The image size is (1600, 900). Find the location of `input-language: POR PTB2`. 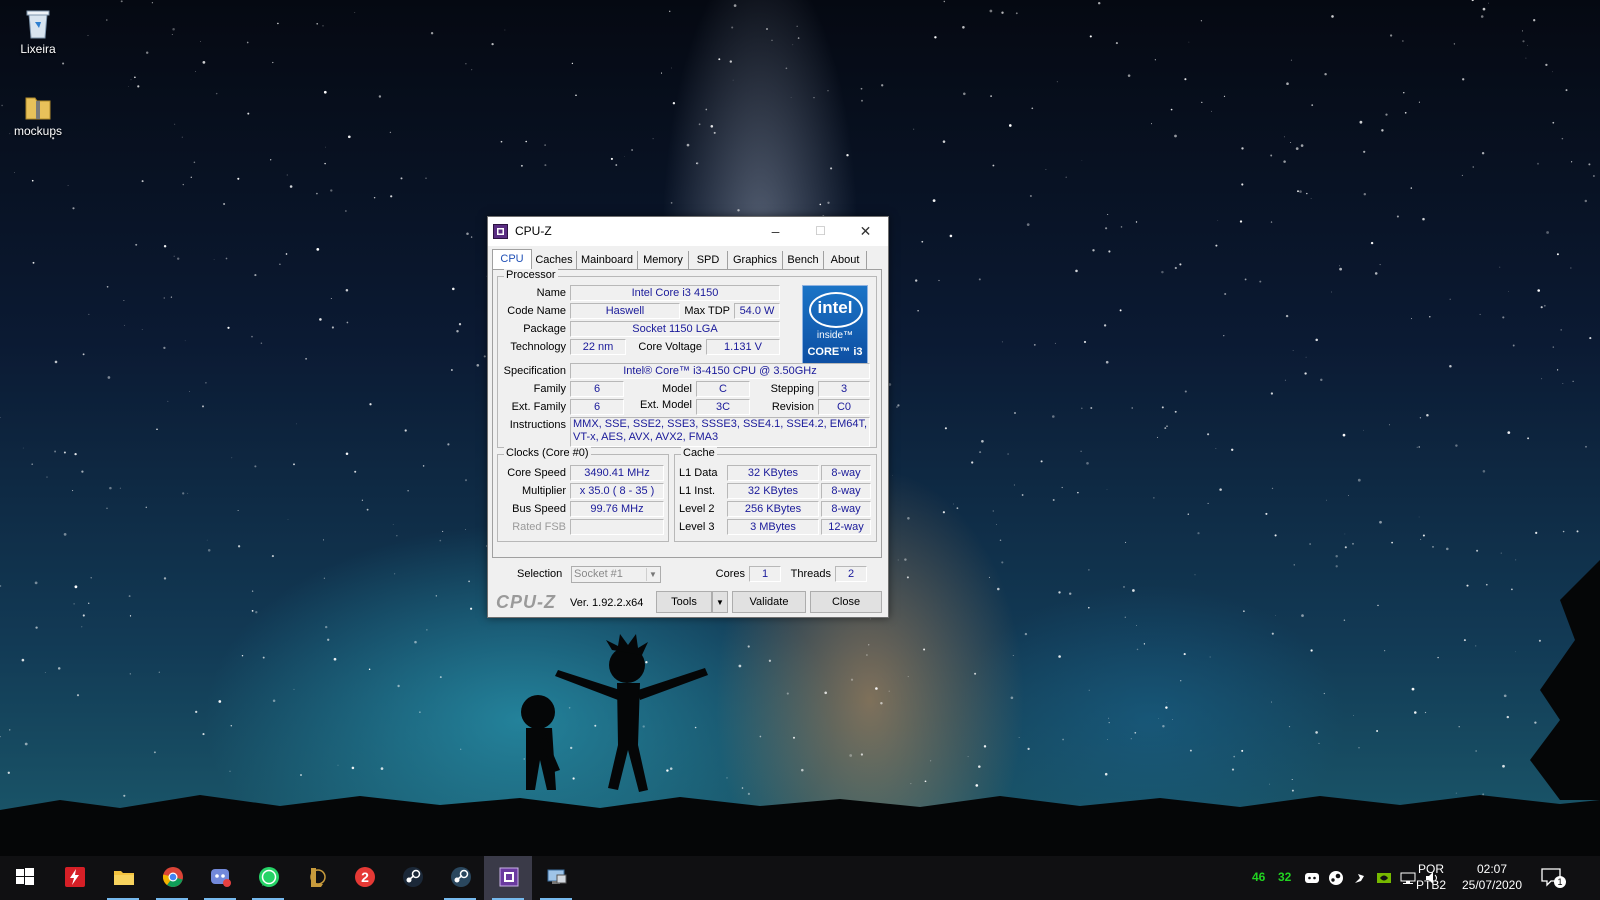

input-language: POR PTB2 is located at coordinates (1431, 877).